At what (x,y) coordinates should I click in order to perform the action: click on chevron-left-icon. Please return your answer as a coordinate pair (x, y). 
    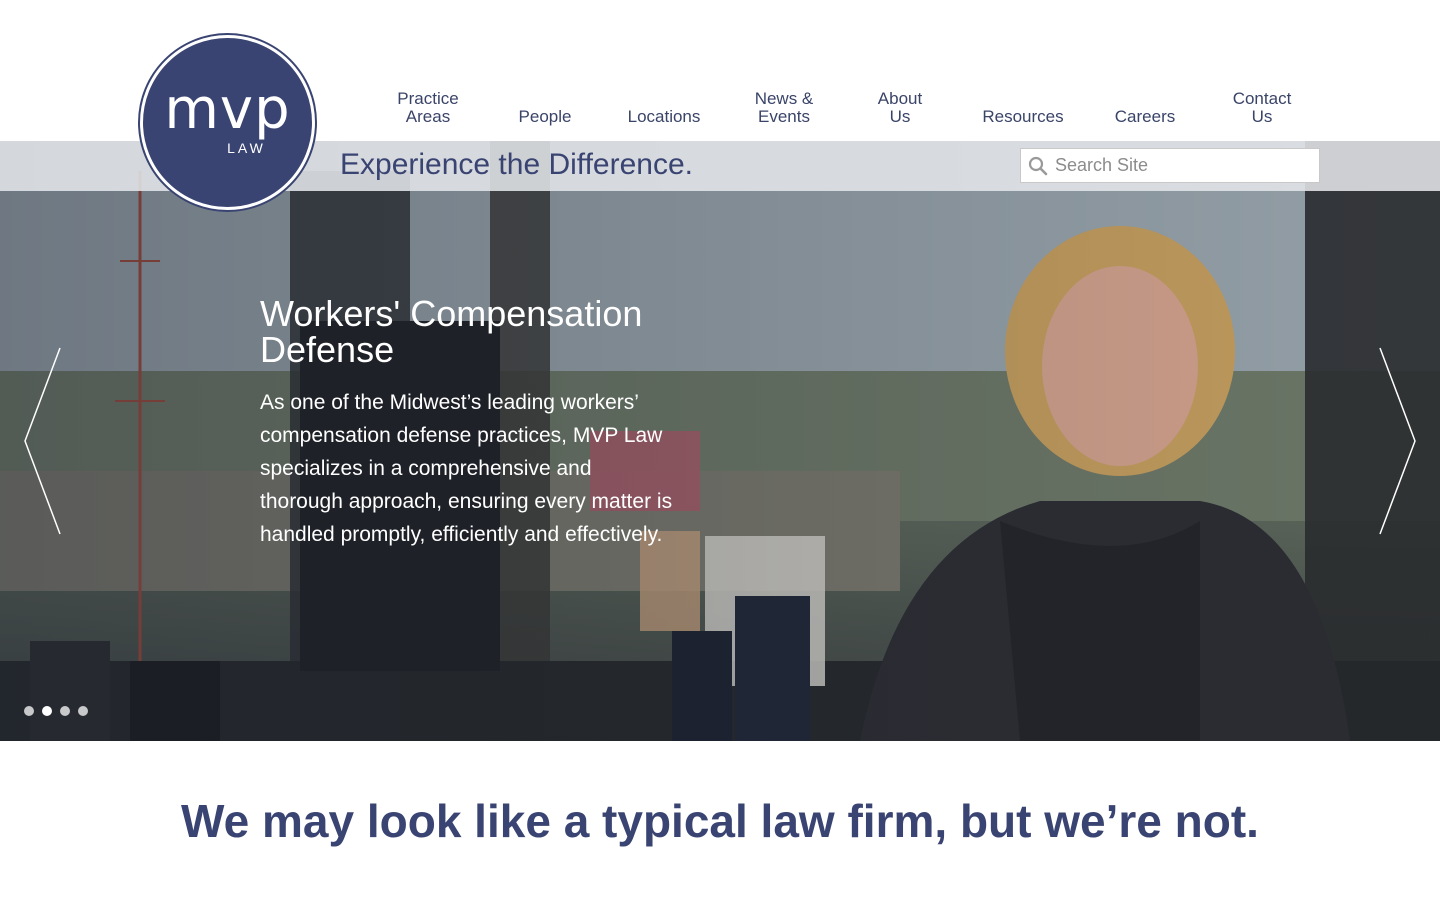
    Looking at the image, I should click on (42, 441).